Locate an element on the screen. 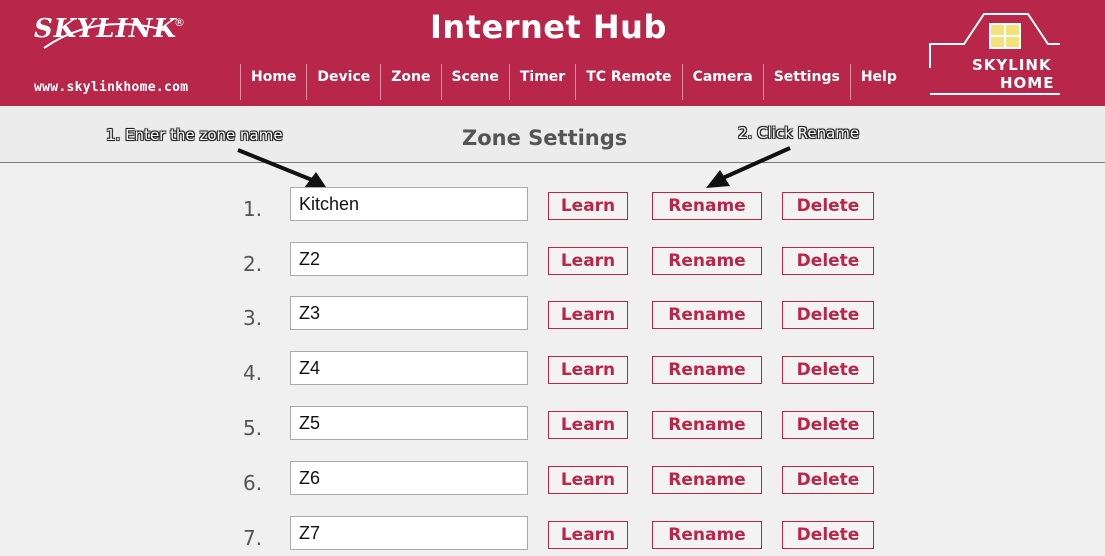 This screenshot has width=1105, height=556. arrow-to-input-icon is located at coordinates (282, 169).